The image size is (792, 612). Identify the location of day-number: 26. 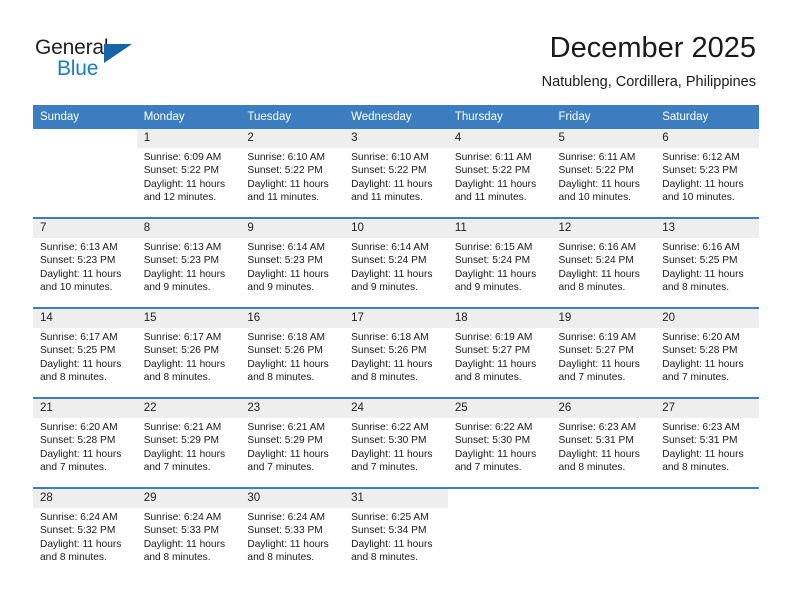
(603, 408).